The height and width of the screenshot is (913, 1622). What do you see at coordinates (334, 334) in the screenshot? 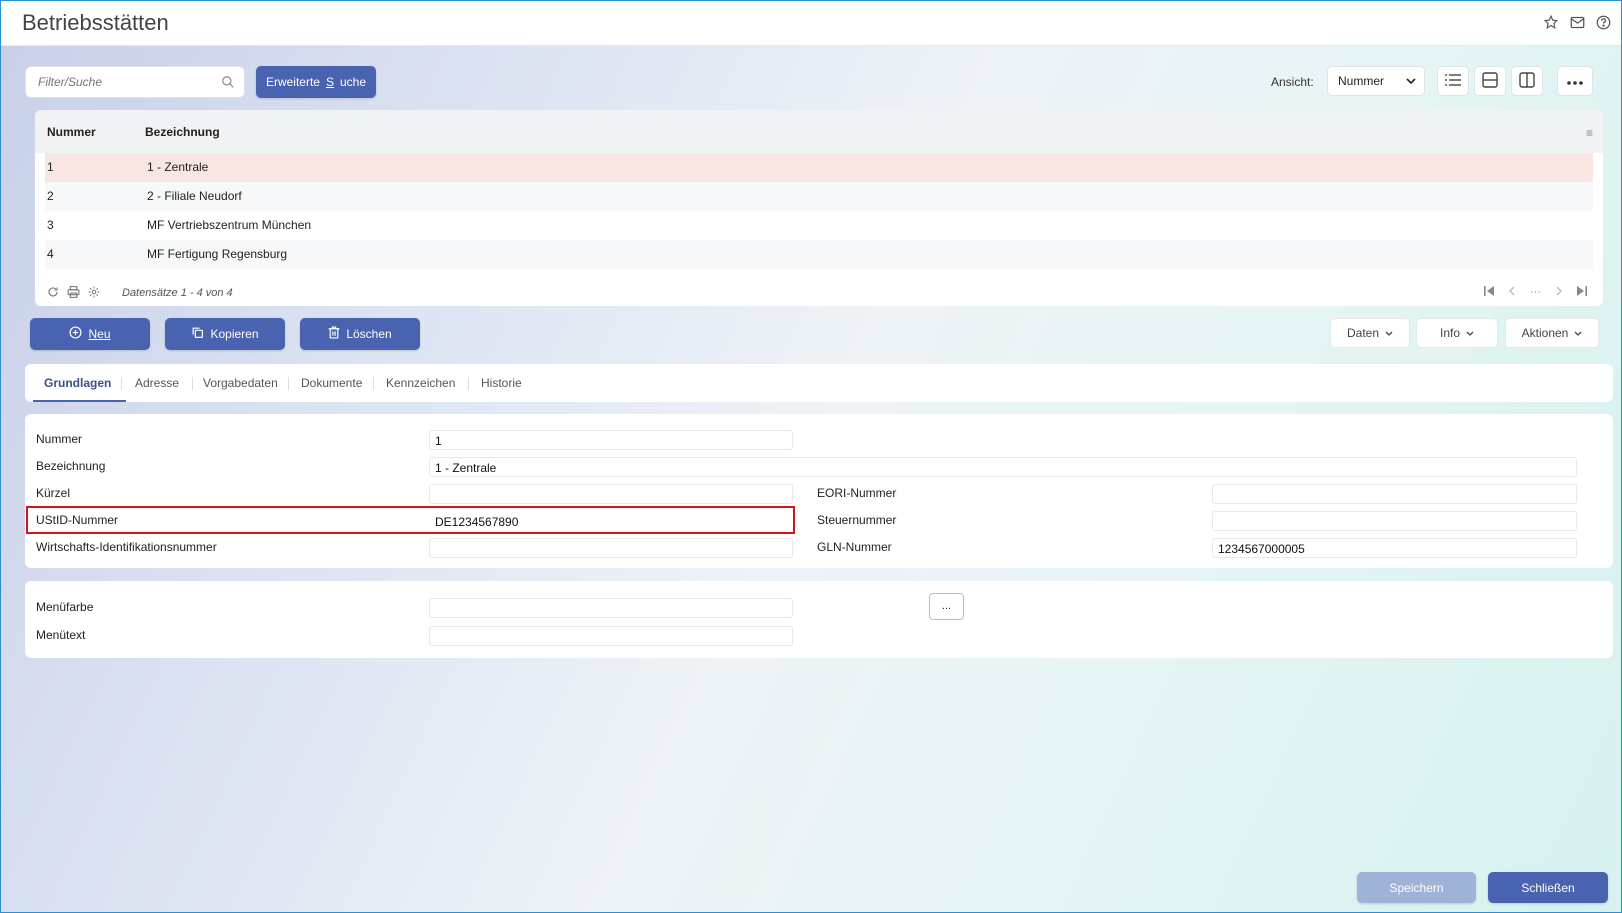
I see `trash-icon` at bounding box center [334, 334].